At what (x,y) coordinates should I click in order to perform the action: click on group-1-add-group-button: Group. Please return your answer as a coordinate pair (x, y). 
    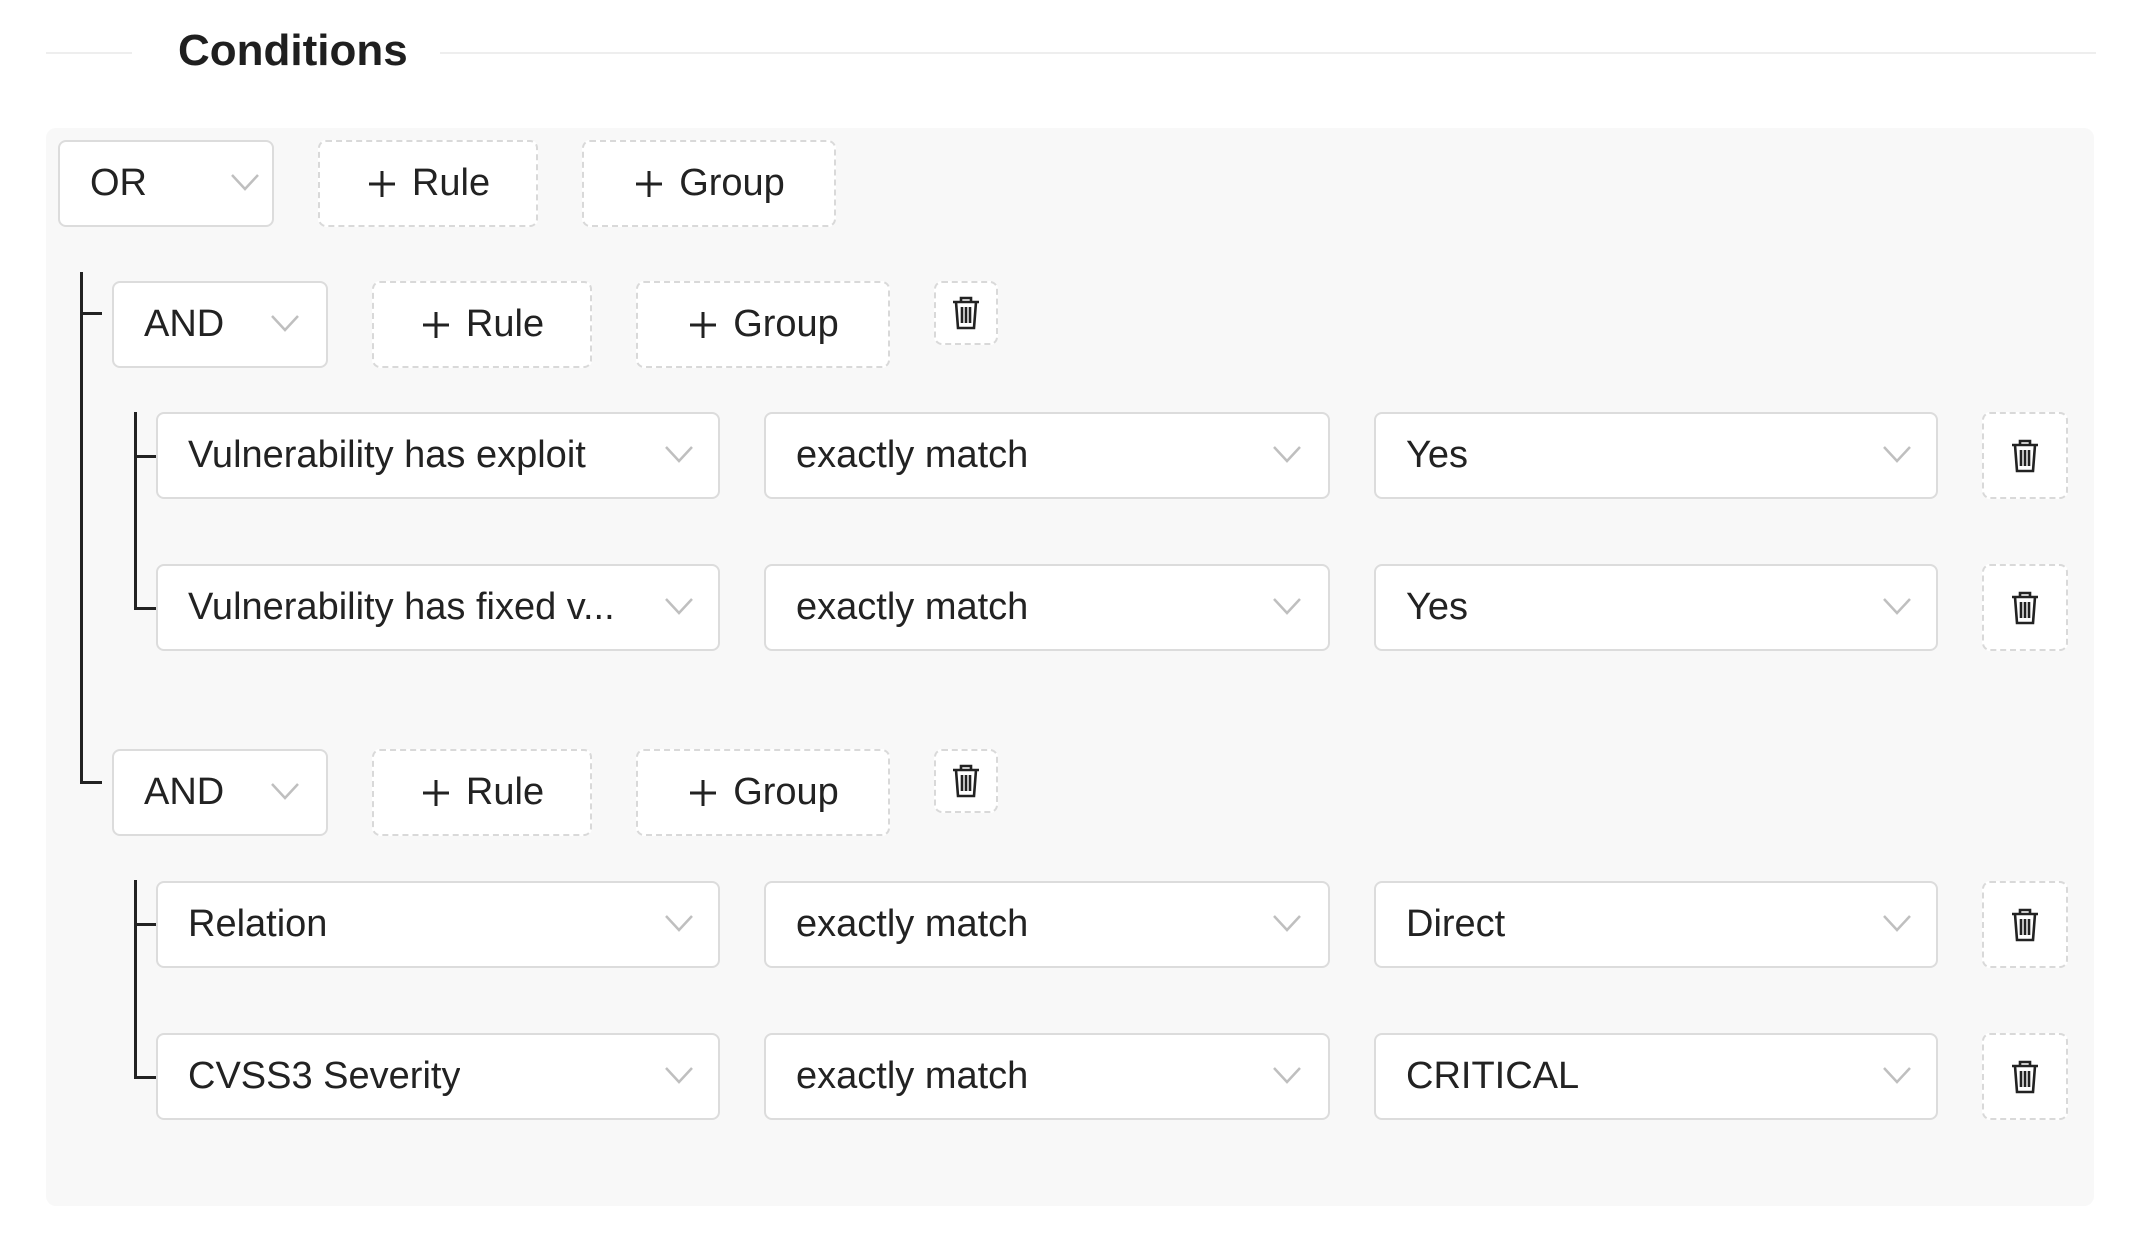
    Looking at the image, I should click on (763, 324).